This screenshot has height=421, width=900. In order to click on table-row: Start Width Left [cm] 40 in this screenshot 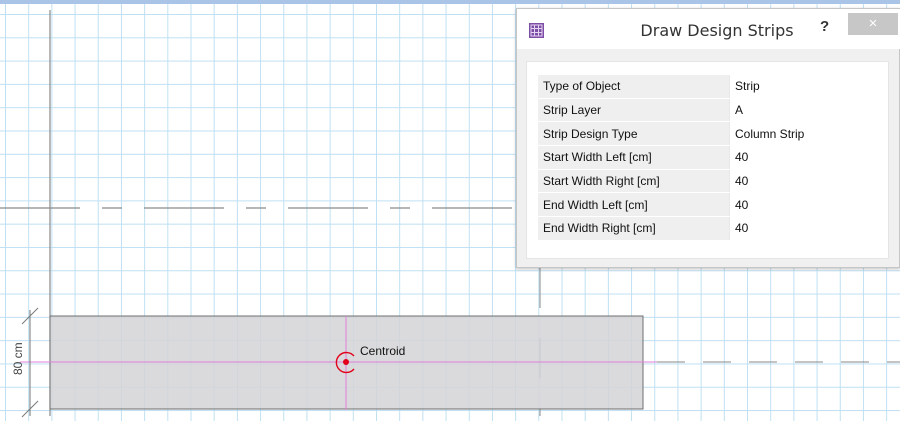, I will do `click(709, 157)`.